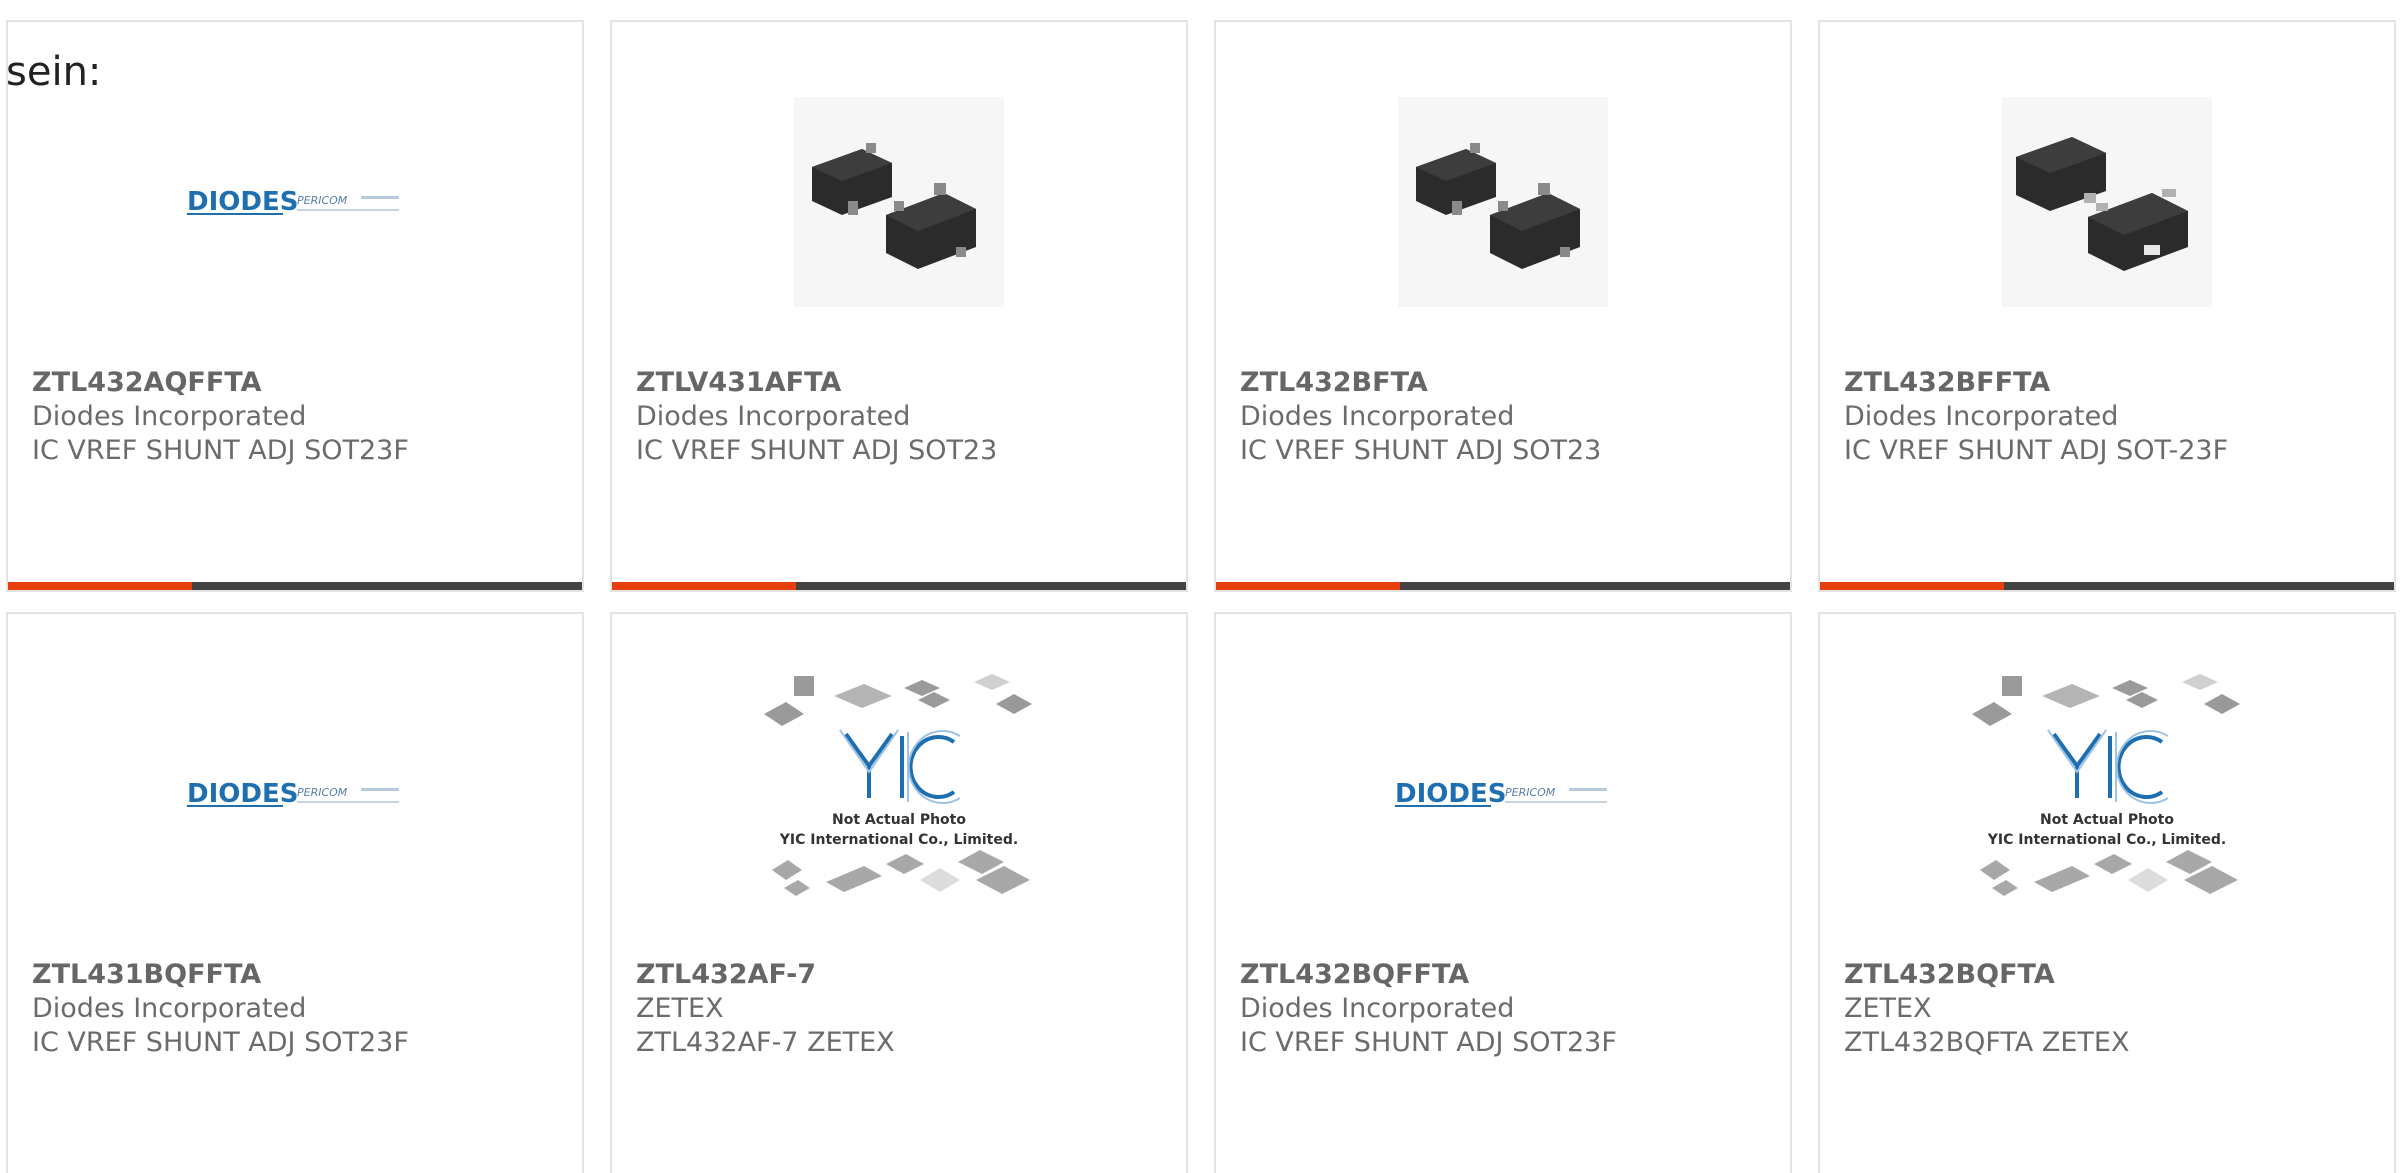 The image size is (2400, 1173). Describe the element at coordinates (2036, 383) in the screenshot. I see `part-number: ZTL432BFFTA` at that location.